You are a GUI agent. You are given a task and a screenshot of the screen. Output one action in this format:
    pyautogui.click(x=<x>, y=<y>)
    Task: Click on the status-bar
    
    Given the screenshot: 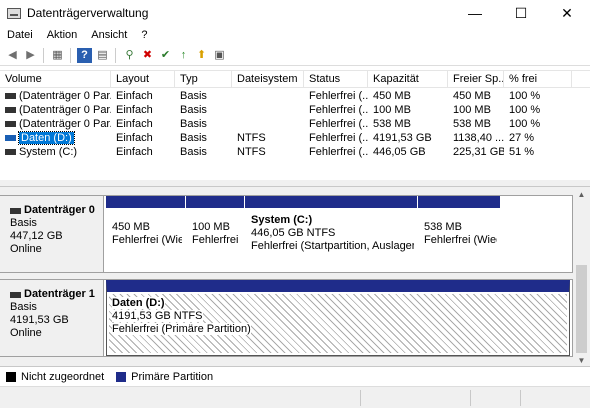 What is the action you would take?
    pyautogui.click(x=295, y=397)
    